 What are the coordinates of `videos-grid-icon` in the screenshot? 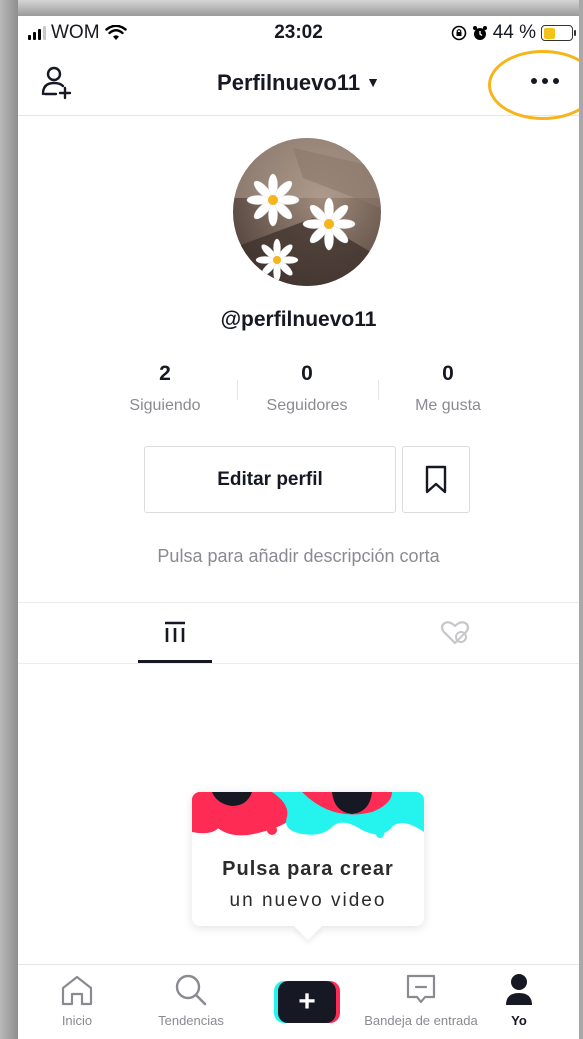 It's located at (175, 631).